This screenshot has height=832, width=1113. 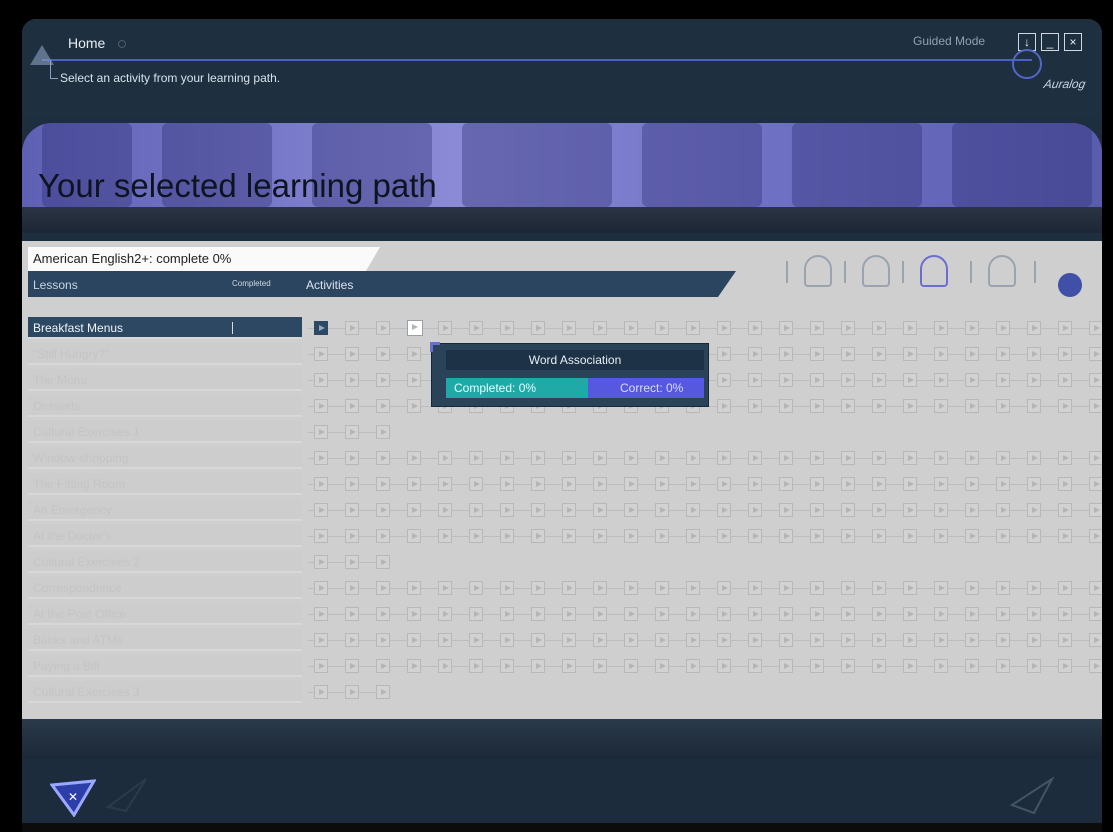 I want to click on listen-icon, so click(x=818, y=271).